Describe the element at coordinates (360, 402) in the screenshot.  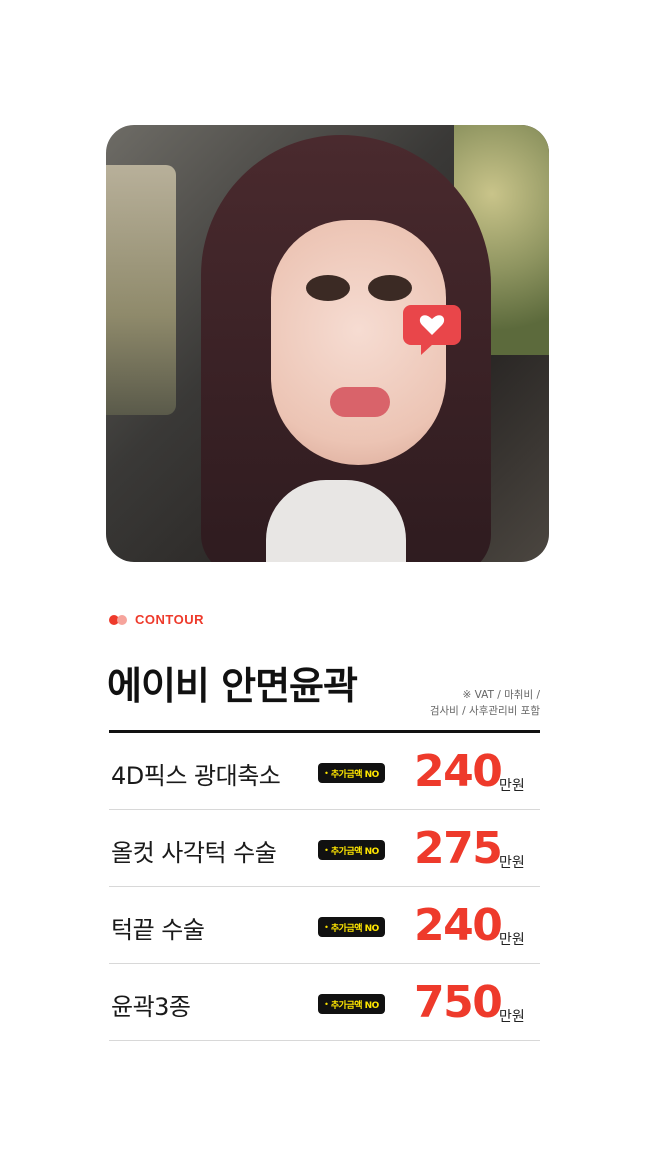
I see `lips` at that location.